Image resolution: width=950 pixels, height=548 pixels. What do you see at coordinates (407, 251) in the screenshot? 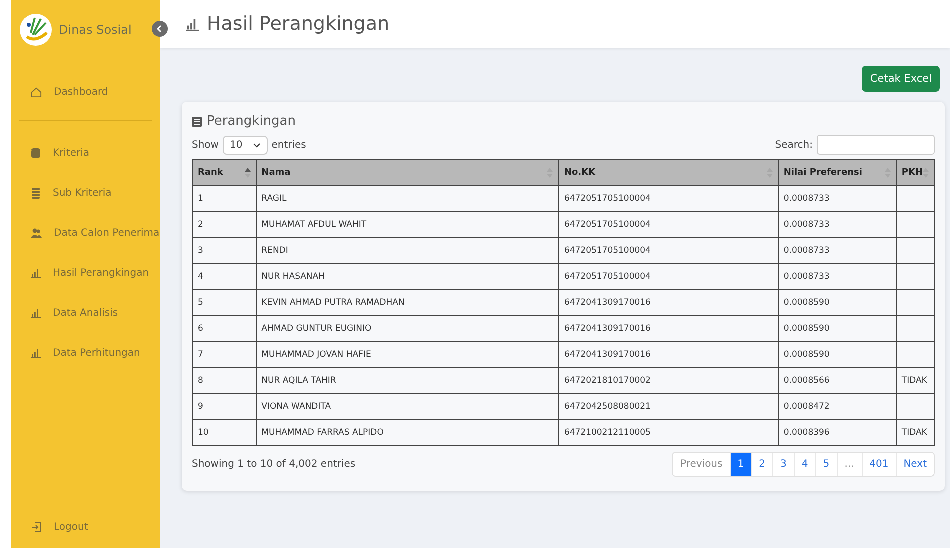
I see `table-cell: RENDI` at bounding box center [407, 251].